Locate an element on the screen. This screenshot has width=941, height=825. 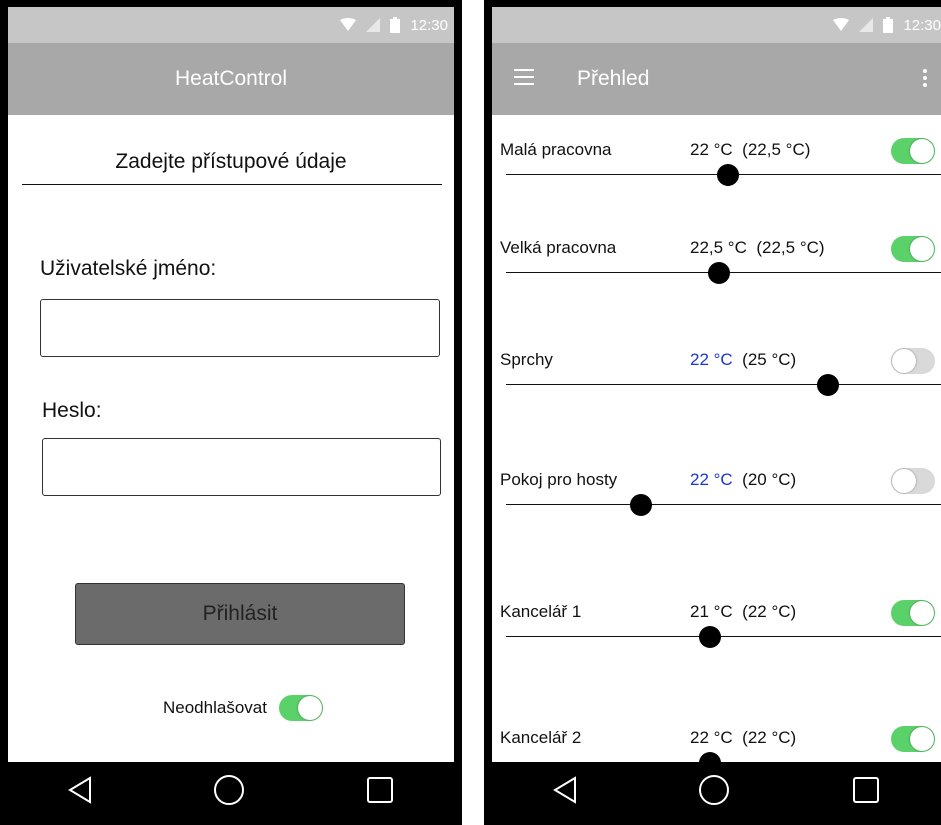
room-row: Malá pracovna 22 °C (22,5 °C) is located at coordinates (716, 167).